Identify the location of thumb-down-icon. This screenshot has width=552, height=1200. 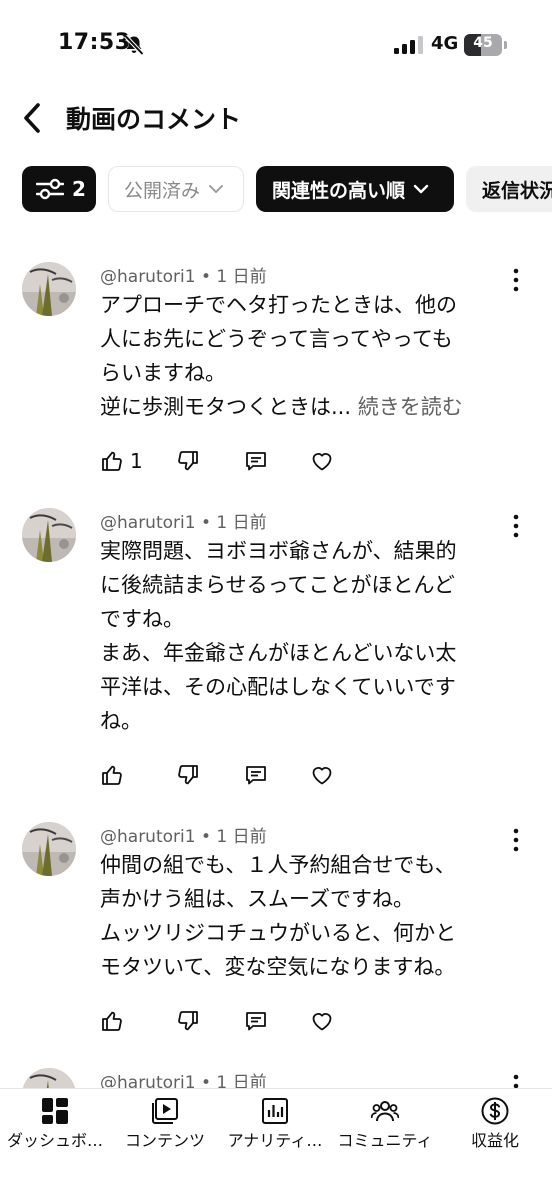
(188, 1021).